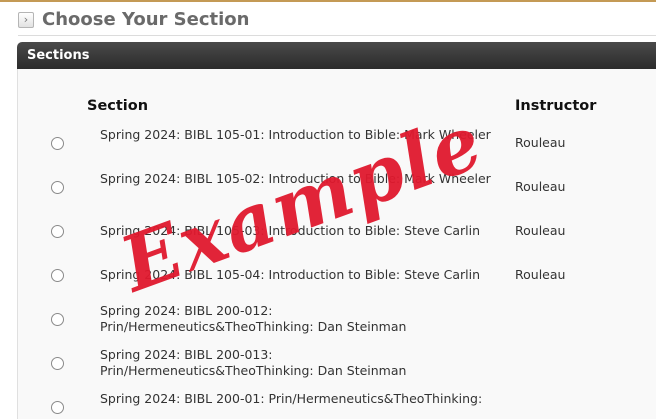 The height and width of the screenshot is (419, 656). I want to click on sections-panel-header: Sections, so click(336, 55).